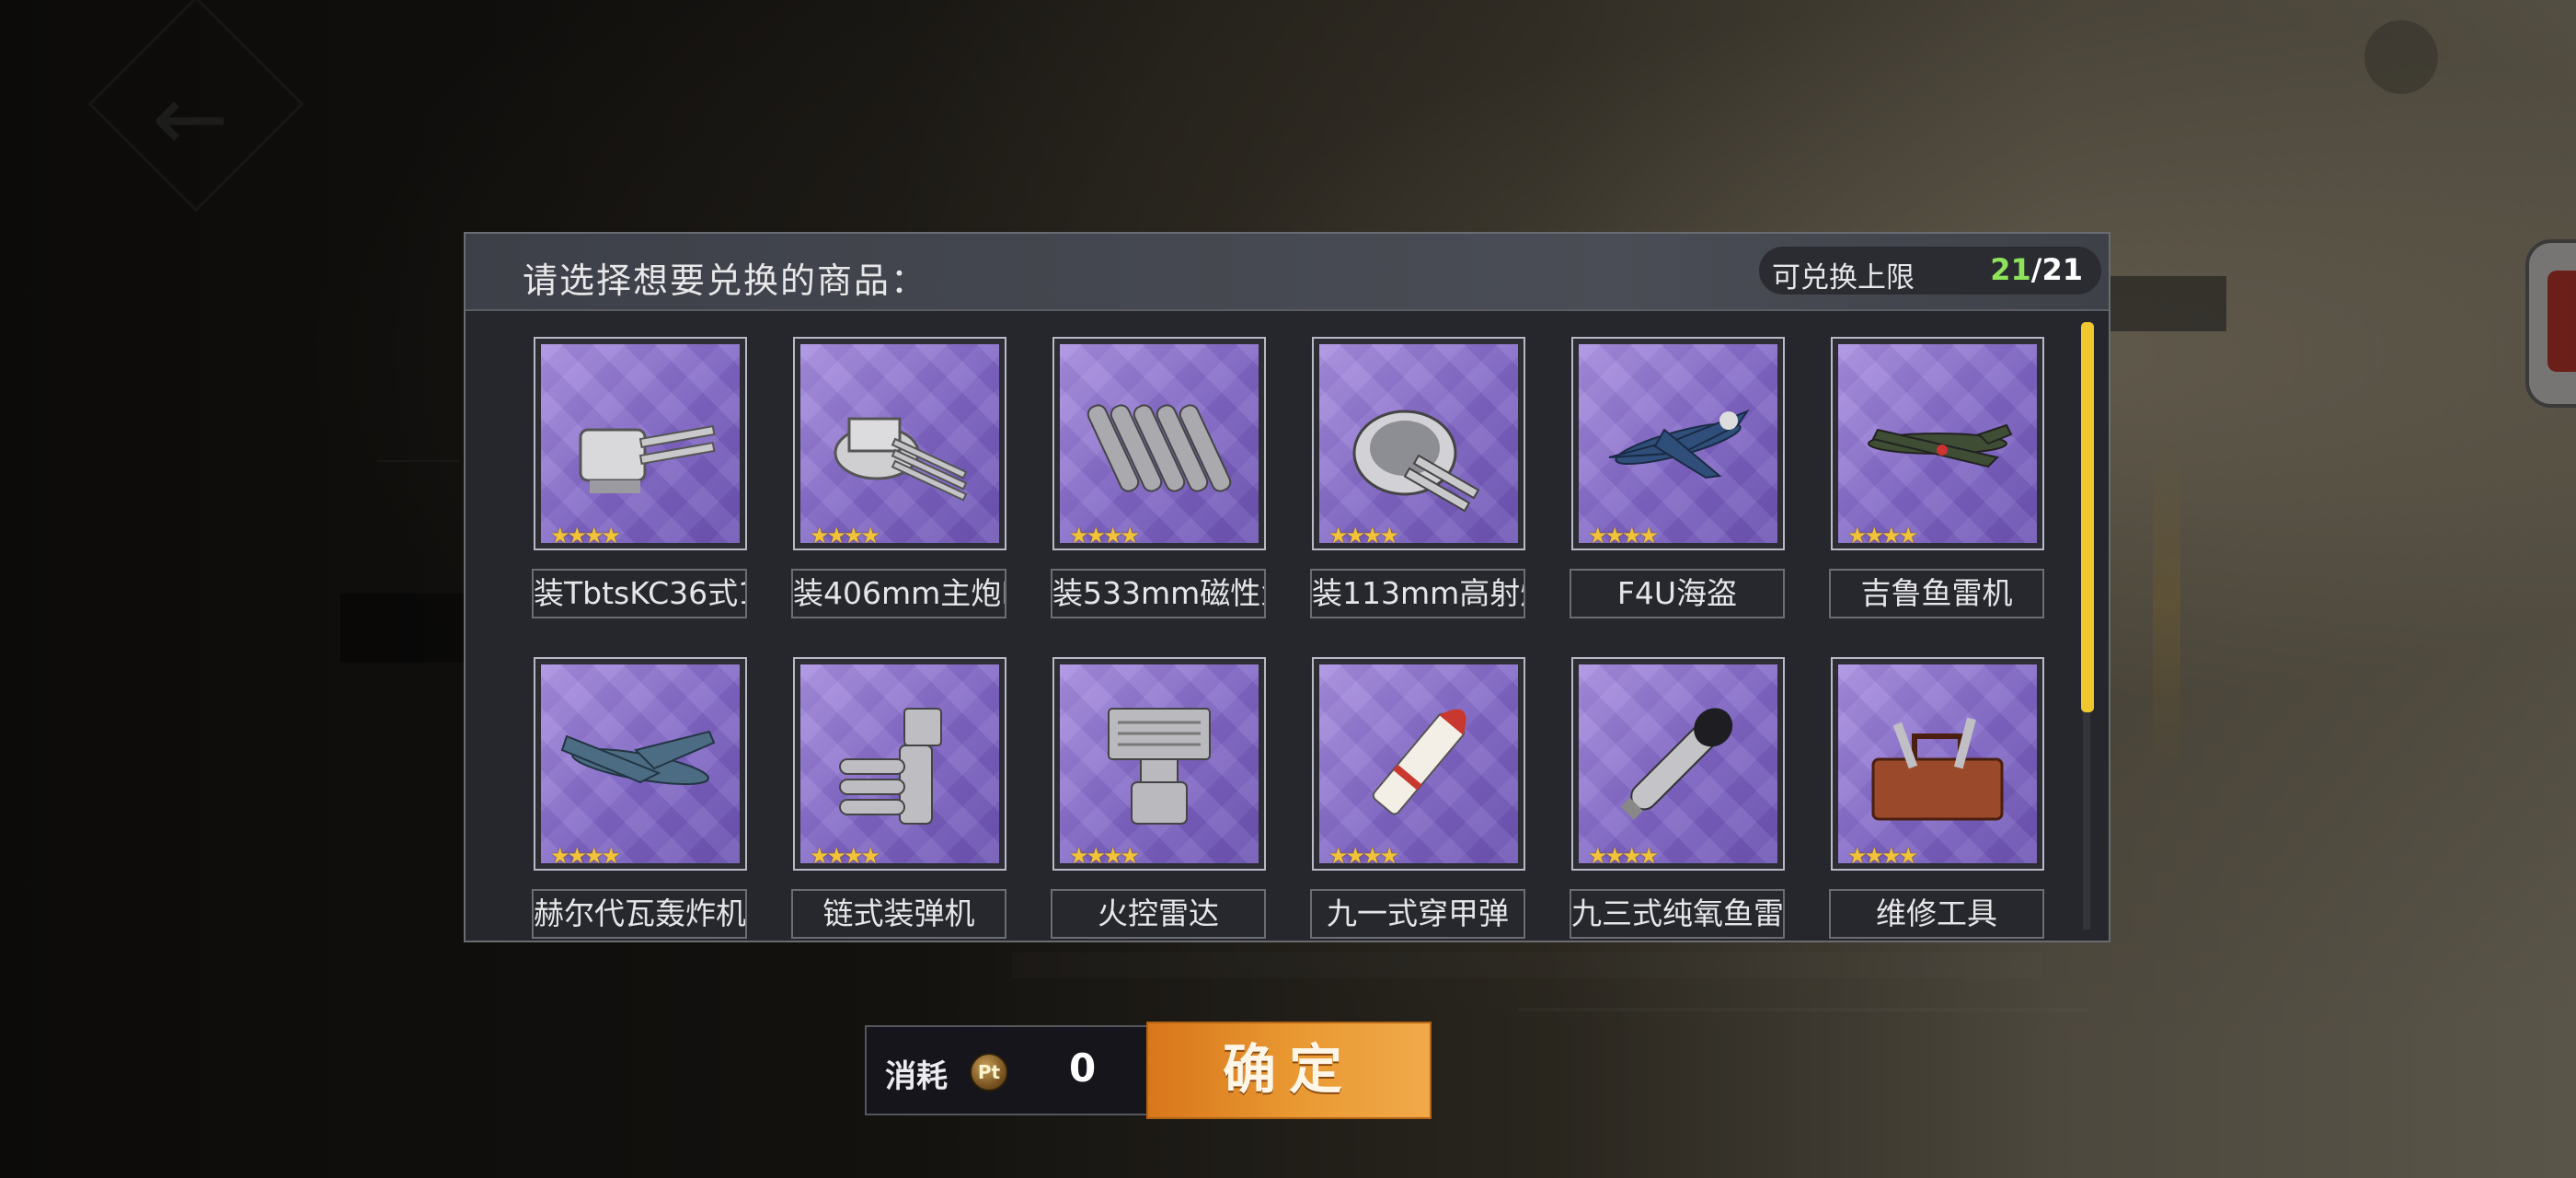 Image resolution: width=2576 pixels, height=1178 pixels. Describe the element at coordinates (1287, 272) in the screenshot. I see `dialog-header: 请选择想要兑换的商品： 可兑换上限 21/21` at that location.